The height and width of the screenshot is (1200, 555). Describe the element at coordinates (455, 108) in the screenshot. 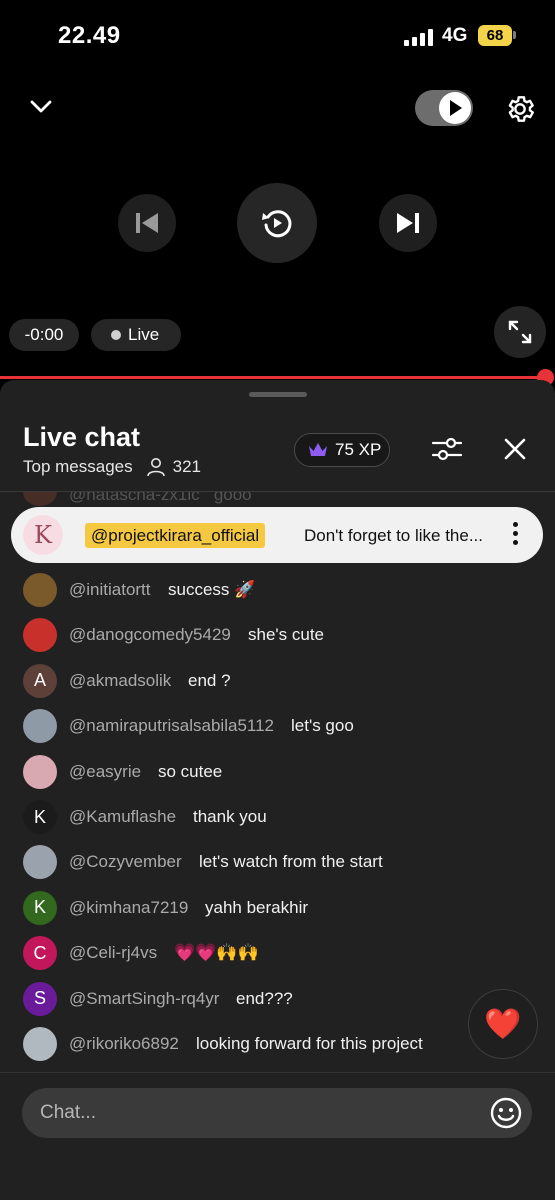

I see `play-icon` at that location.